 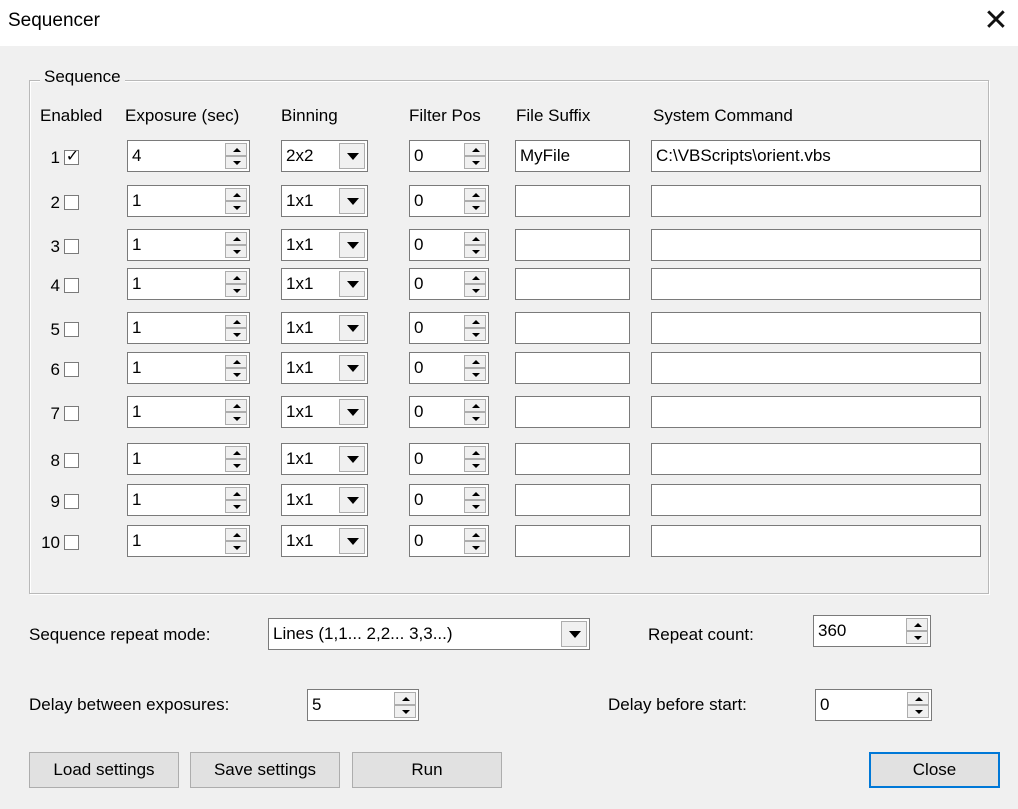 I want to click on save-settings-button: Save settings, so click(x=265, y=770).